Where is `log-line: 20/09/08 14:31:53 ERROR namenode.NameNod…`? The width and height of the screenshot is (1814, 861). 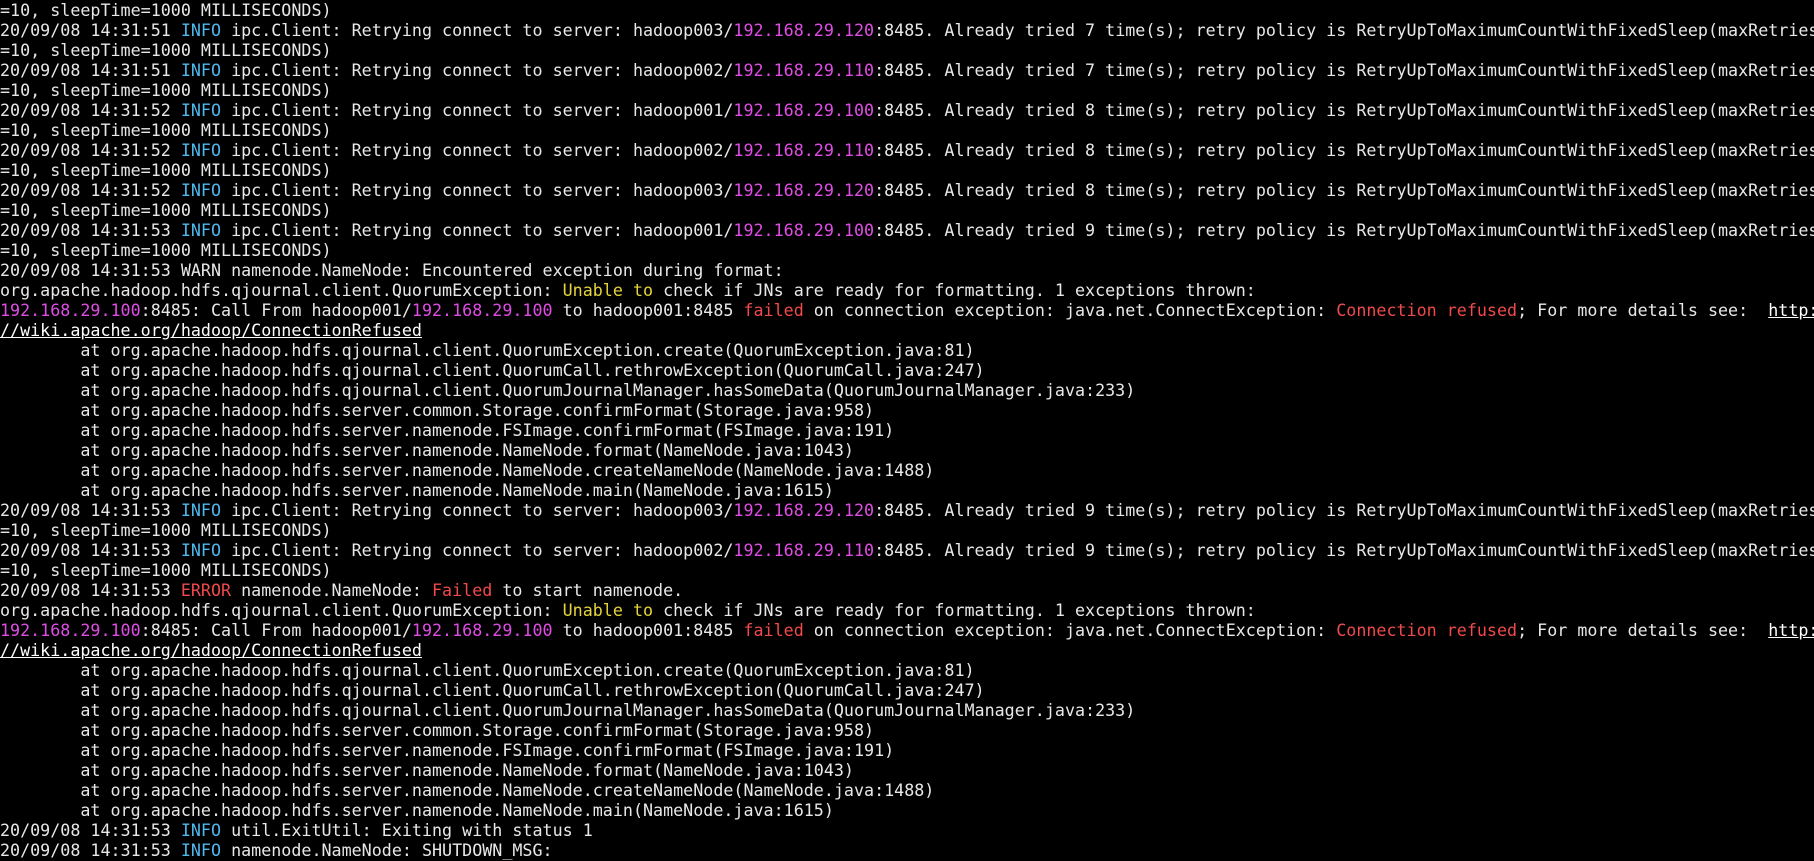
log-line: 20/09/08 14:31:53 ERROR namenode.NameNod… is located at coordinates (907, 590).